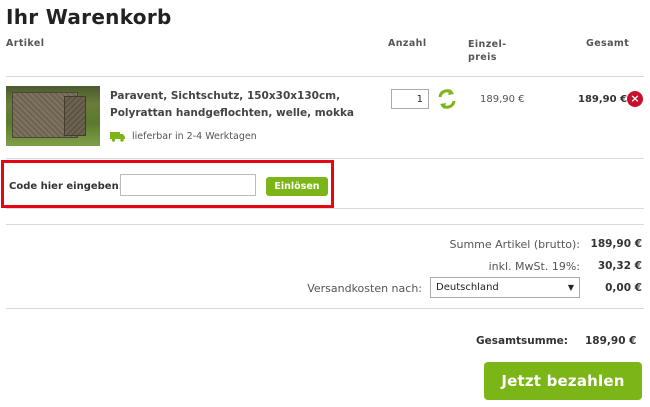 The height and width of the screenshot is (407, 650). What do you see at coordinates (53, 116) in the screenshot?
I see `product-image` at bounding box center [53, 116].